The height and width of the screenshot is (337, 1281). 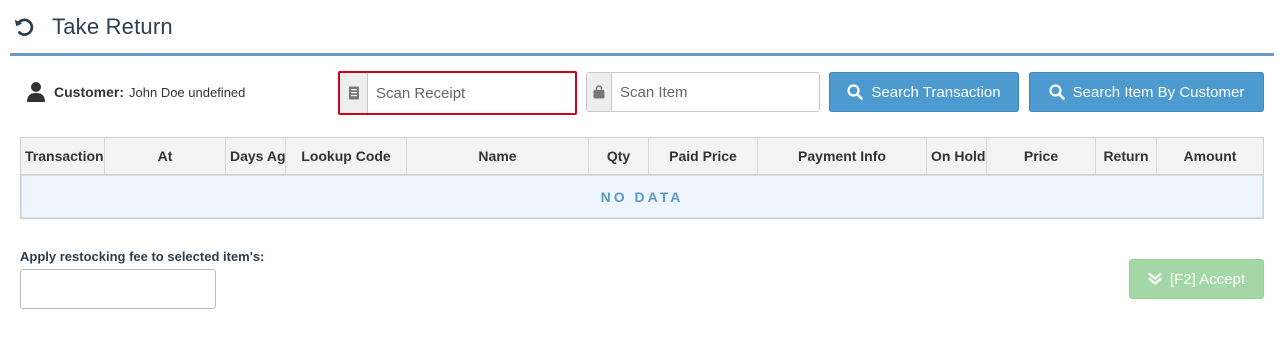 I want to click on search-item-by-customer-button: Search Item By Customer, so click(x=1146, y=92).